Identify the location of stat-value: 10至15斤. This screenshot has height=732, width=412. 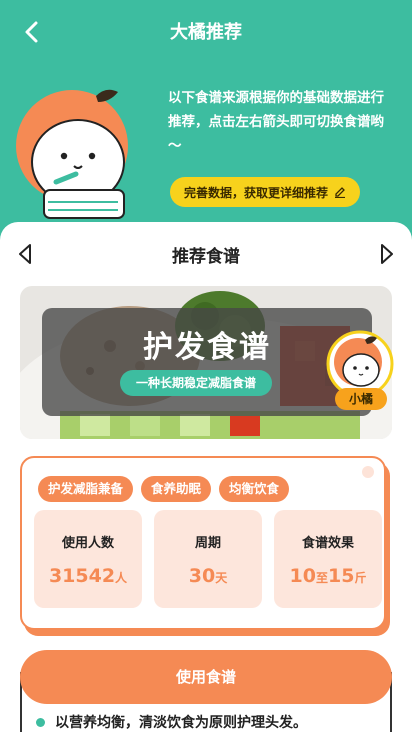
(328, 576).